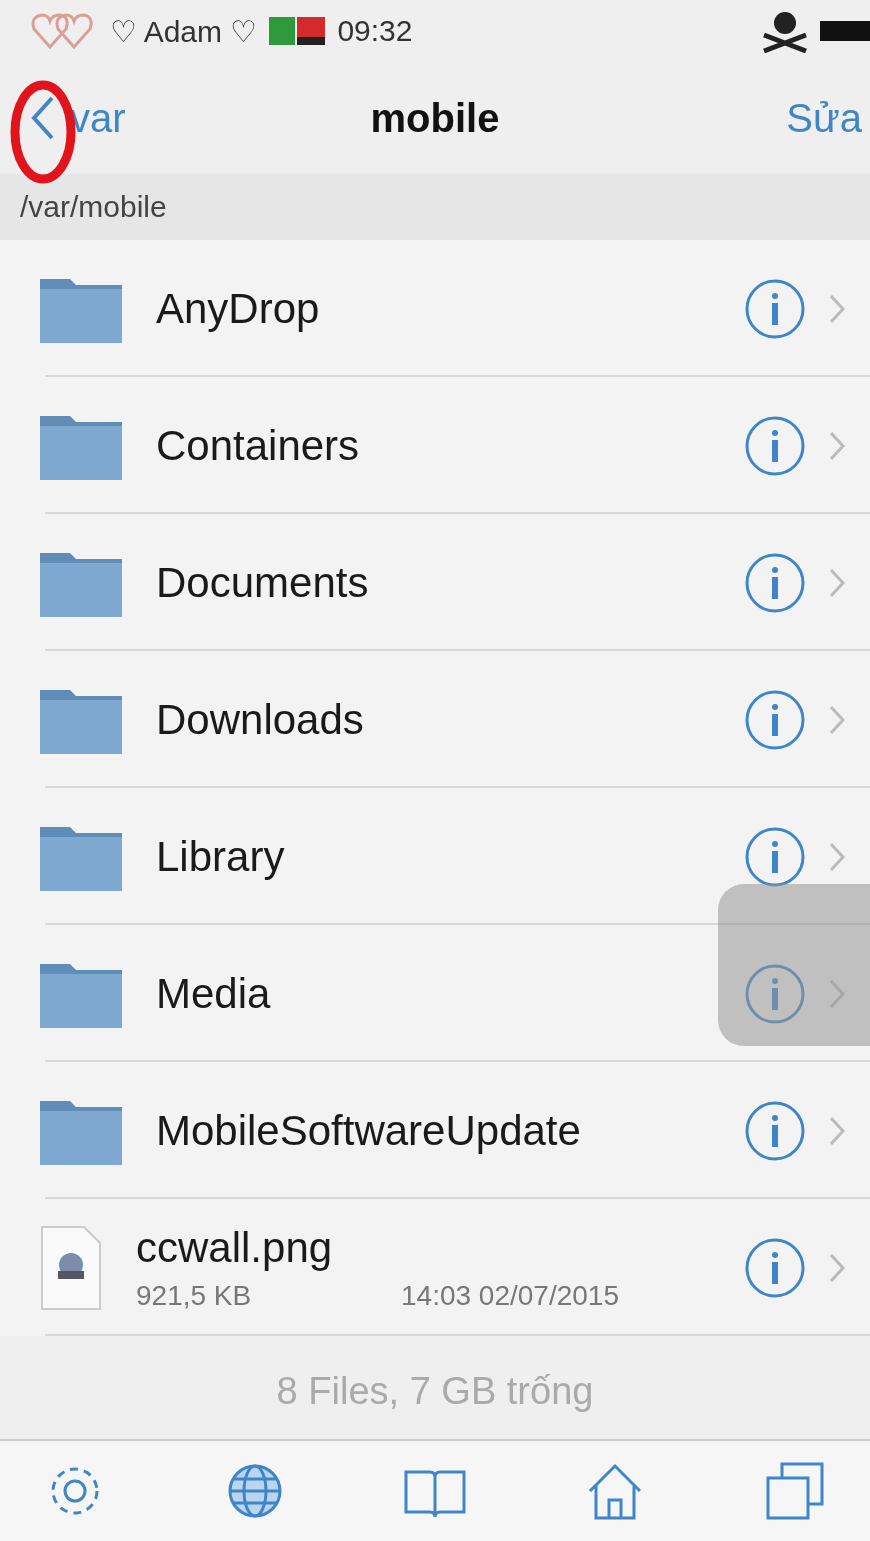 The height and width of the screenshot is (1541, 870). I want to click on file-row: MobileSoftwareUpdate, so click(435, 1130).